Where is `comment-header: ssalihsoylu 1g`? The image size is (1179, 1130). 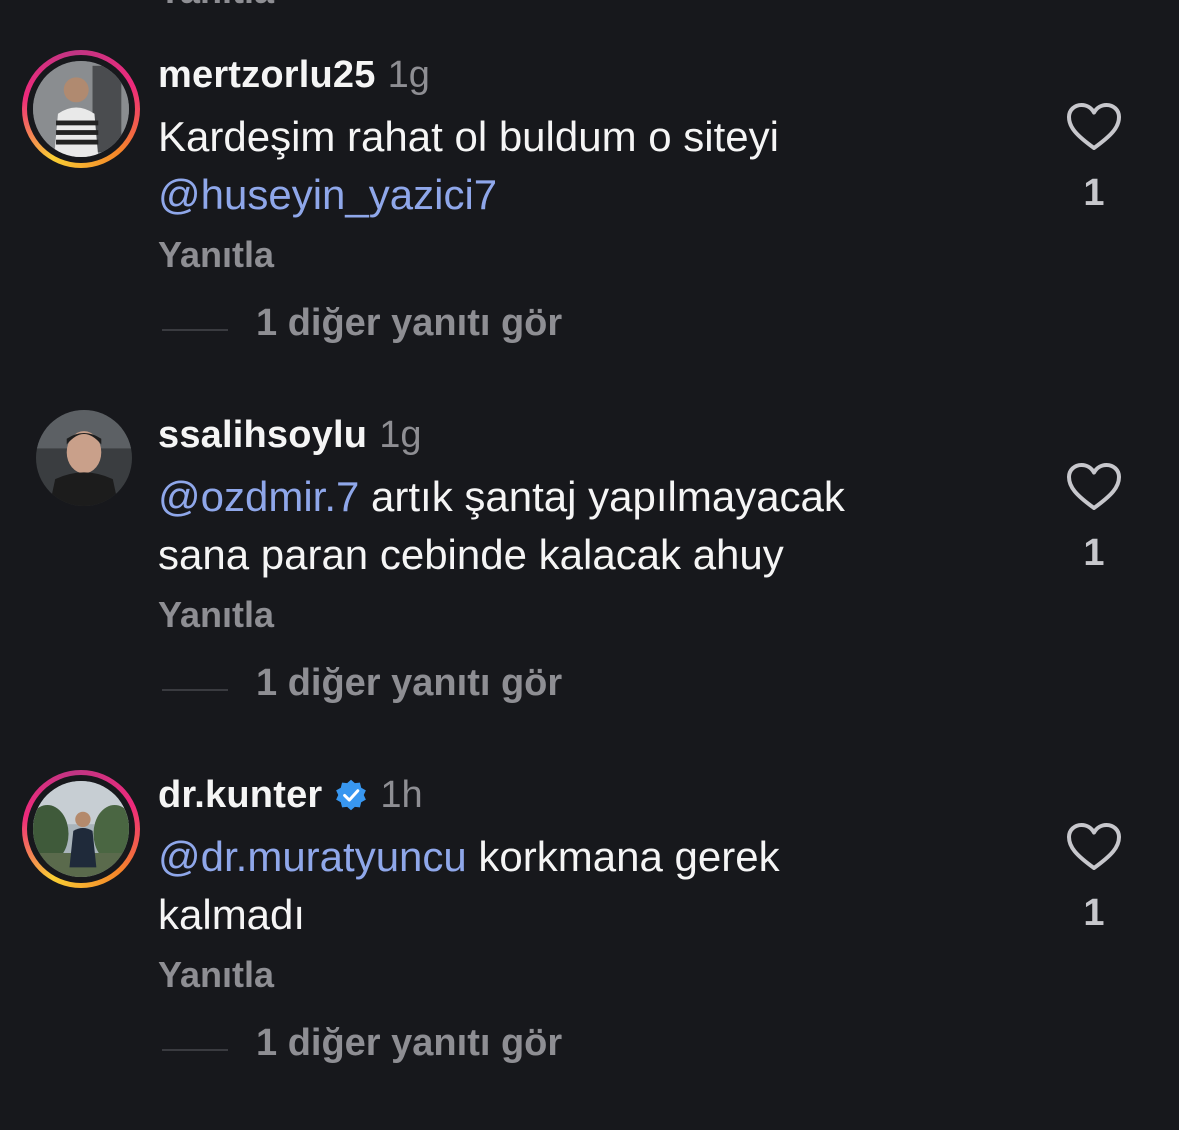 comment-header: ssalihsoylu 1g is located at coordinates (289, 435).